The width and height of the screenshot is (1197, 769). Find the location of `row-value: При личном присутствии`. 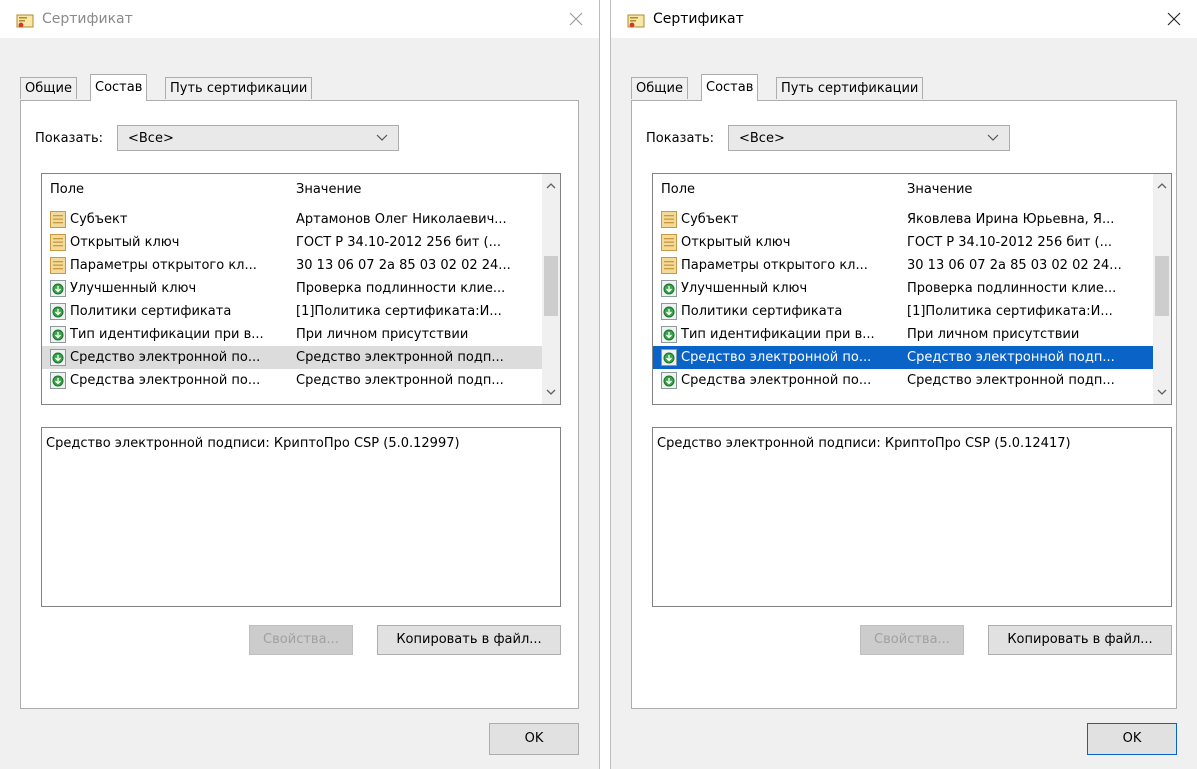

row-value: При личном присутствии is located at coordinates (382, 334).